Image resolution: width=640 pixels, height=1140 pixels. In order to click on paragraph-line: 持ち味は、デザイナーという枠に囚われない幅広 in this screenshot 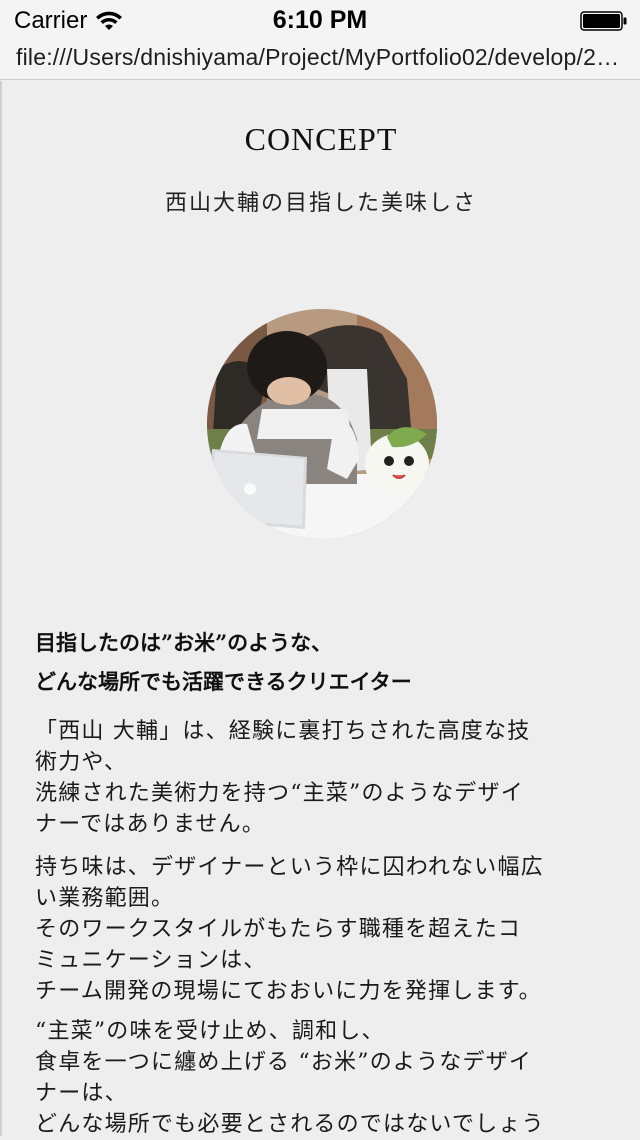, I will do `click(289, 867)`.